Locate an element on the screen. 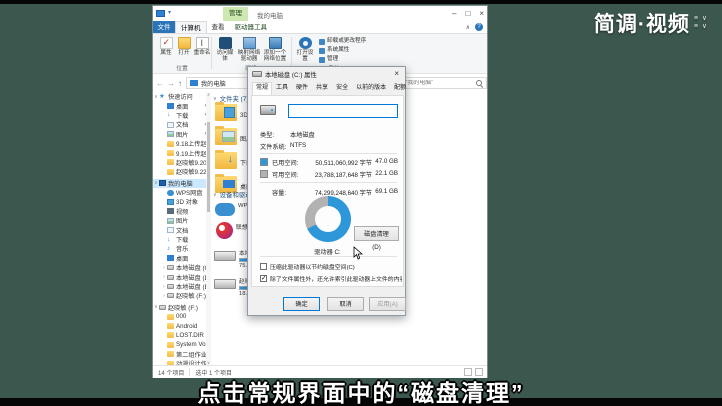  dialog-tab-4: 共享 is located at coordinates (322, 88).